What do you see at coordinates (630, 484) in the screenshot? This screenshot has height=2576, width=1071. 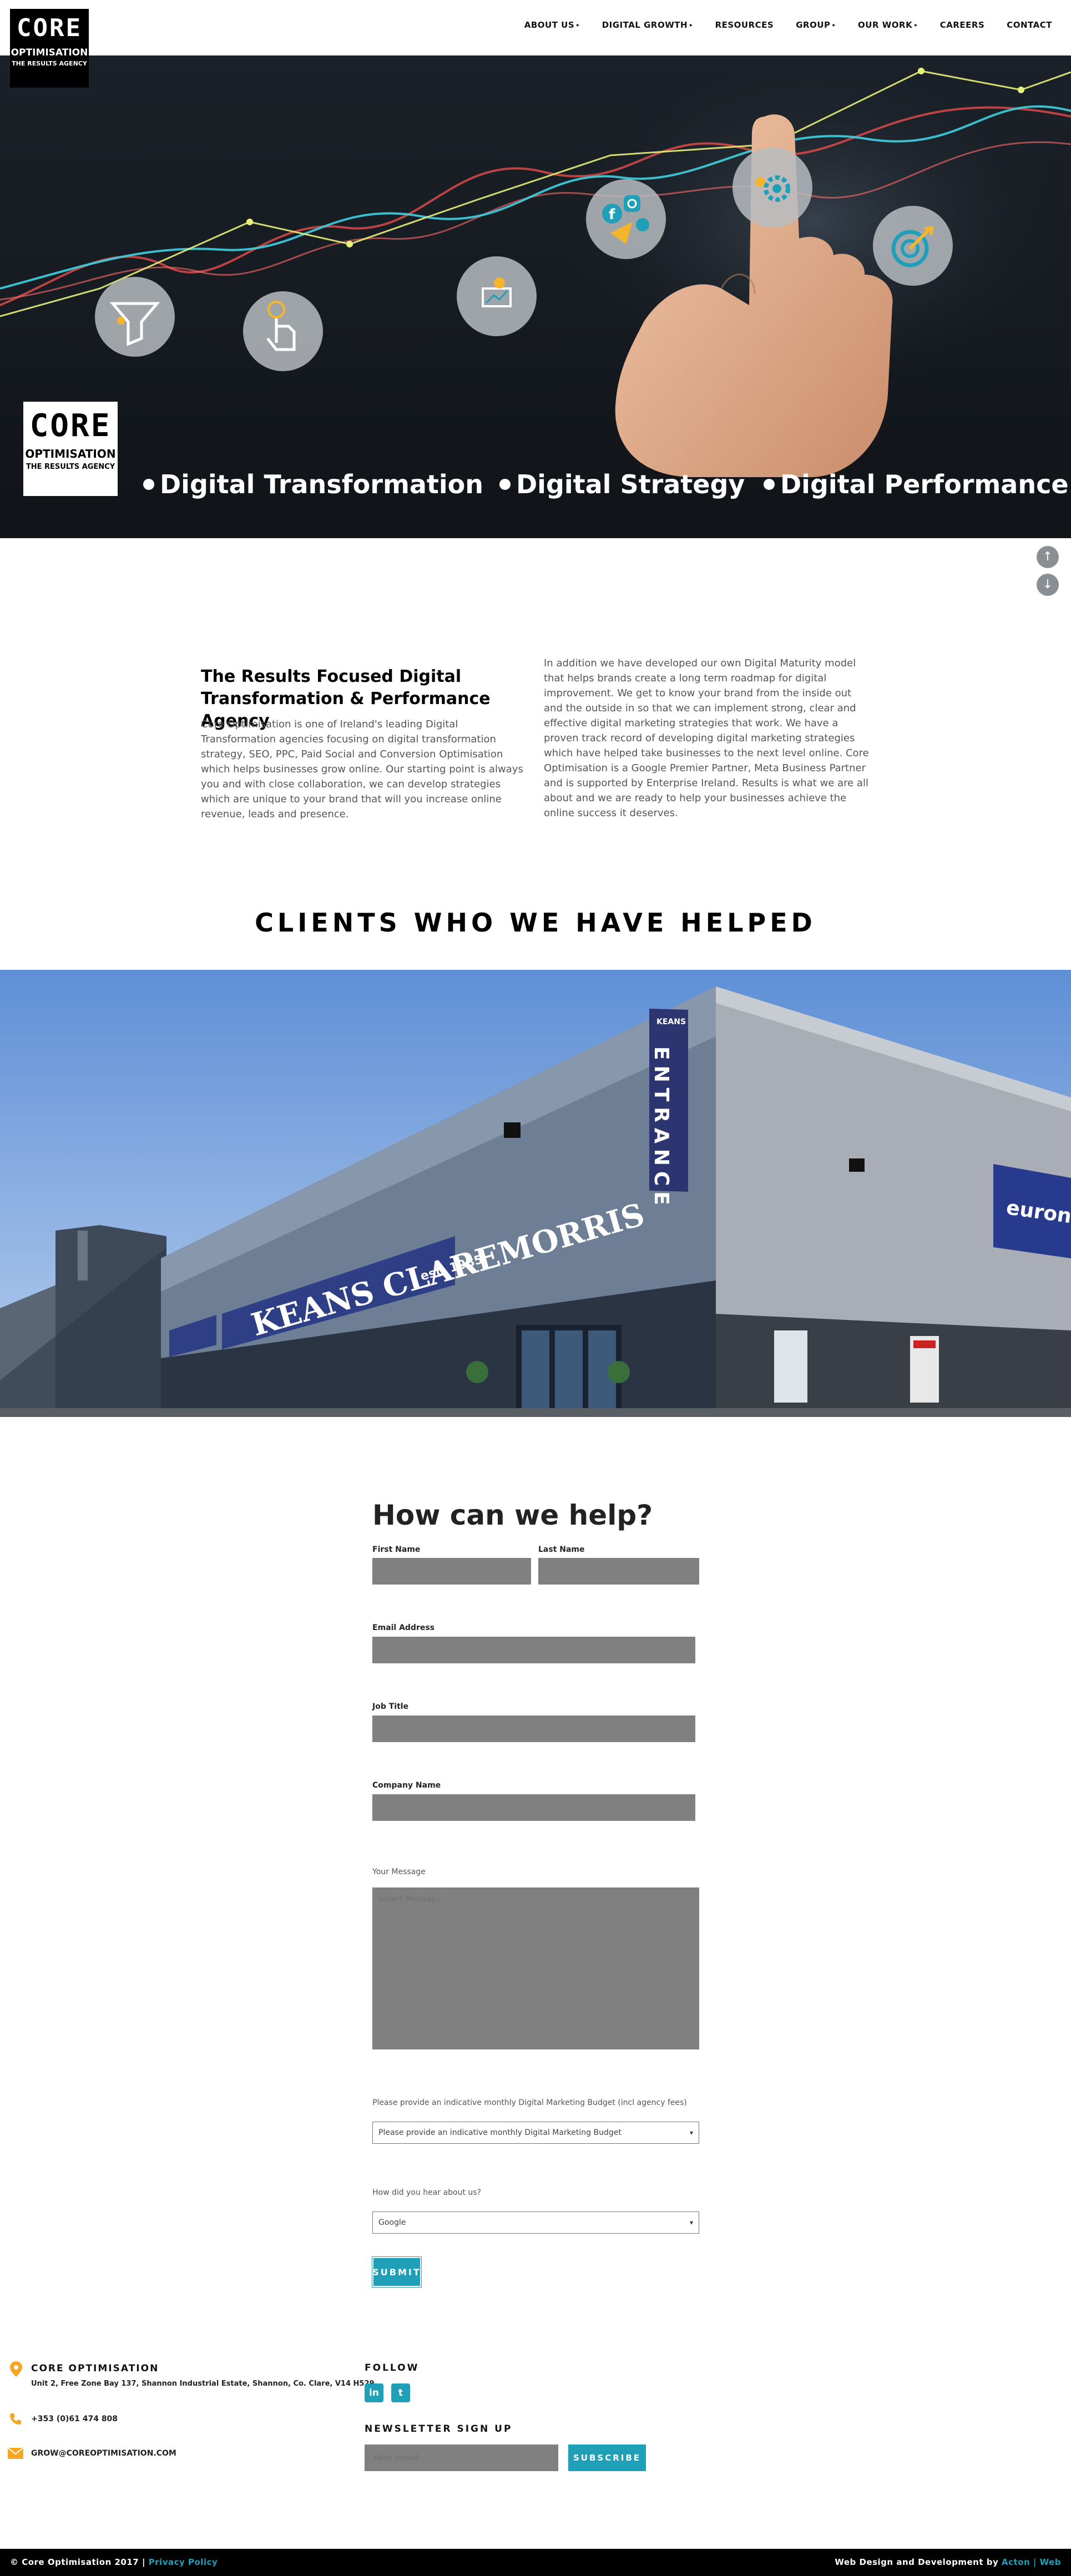 I see `hero-tagline-text: Digital Strategy` at bounding box center [630, 484].